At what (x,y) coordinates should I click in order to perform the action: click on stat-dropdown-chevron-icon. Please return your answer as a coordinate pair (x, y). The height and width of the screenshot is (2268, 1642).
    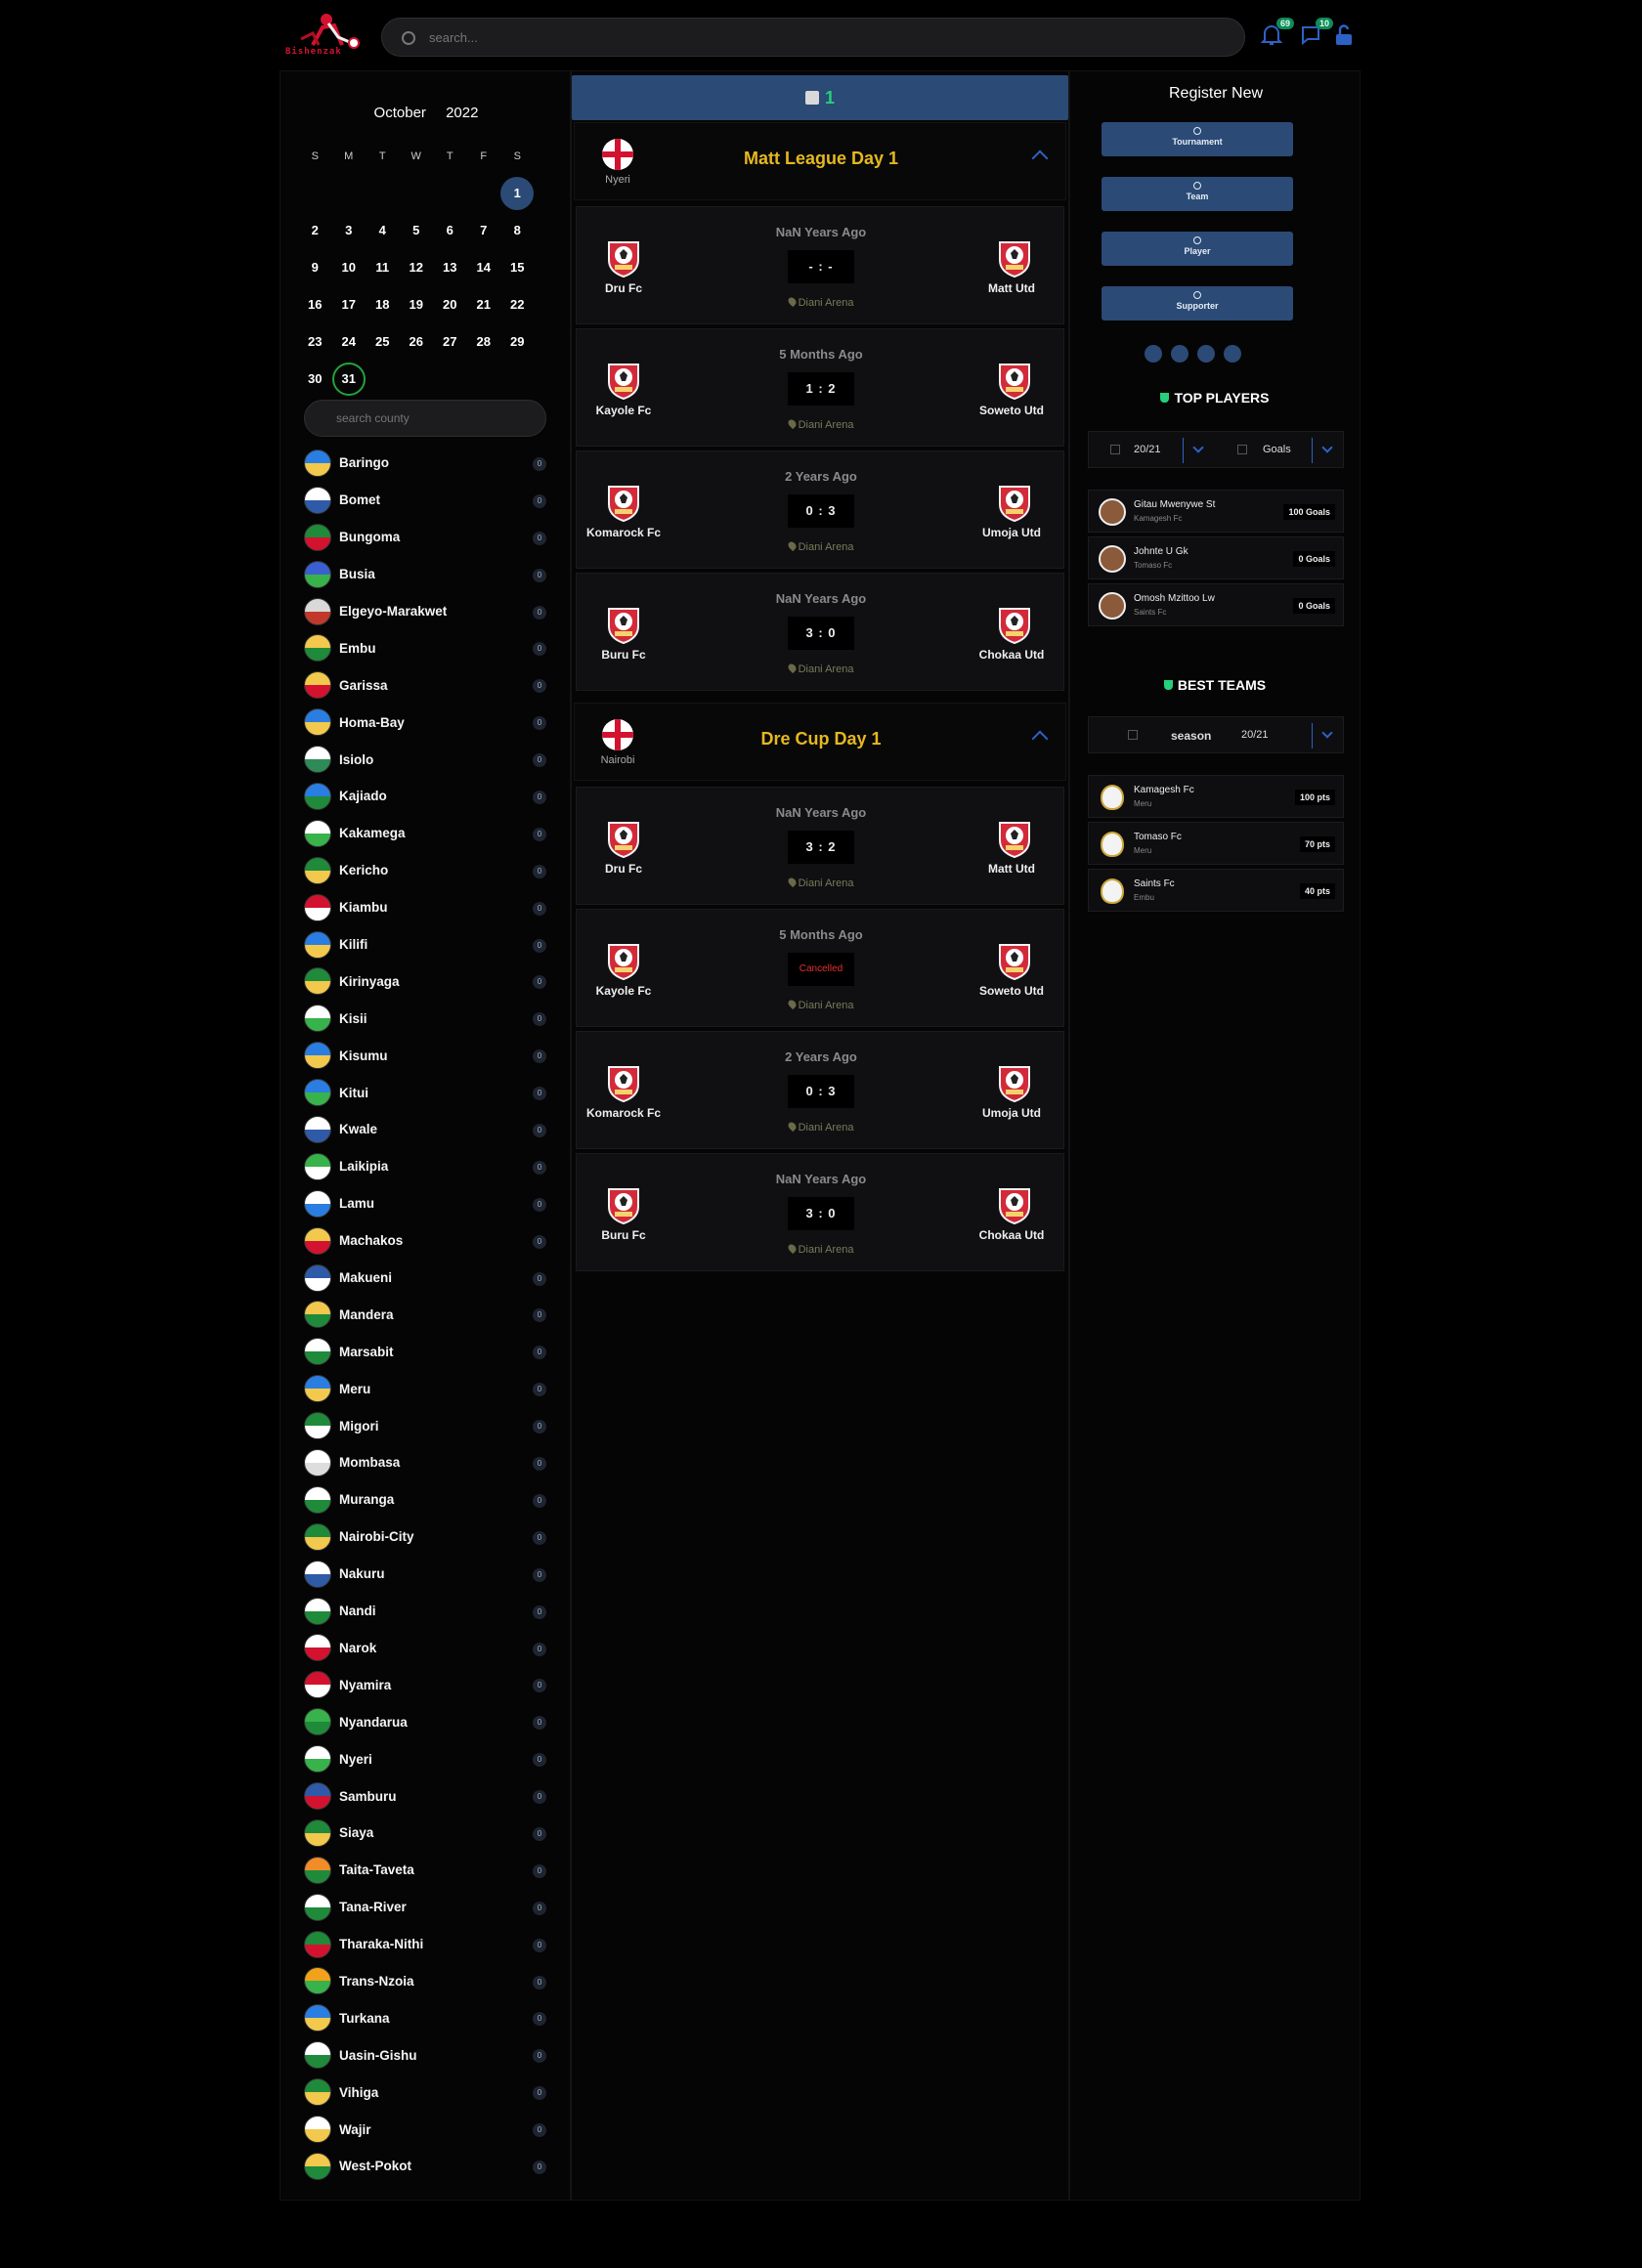
    Looking at the image, I should click on (1327, 447).